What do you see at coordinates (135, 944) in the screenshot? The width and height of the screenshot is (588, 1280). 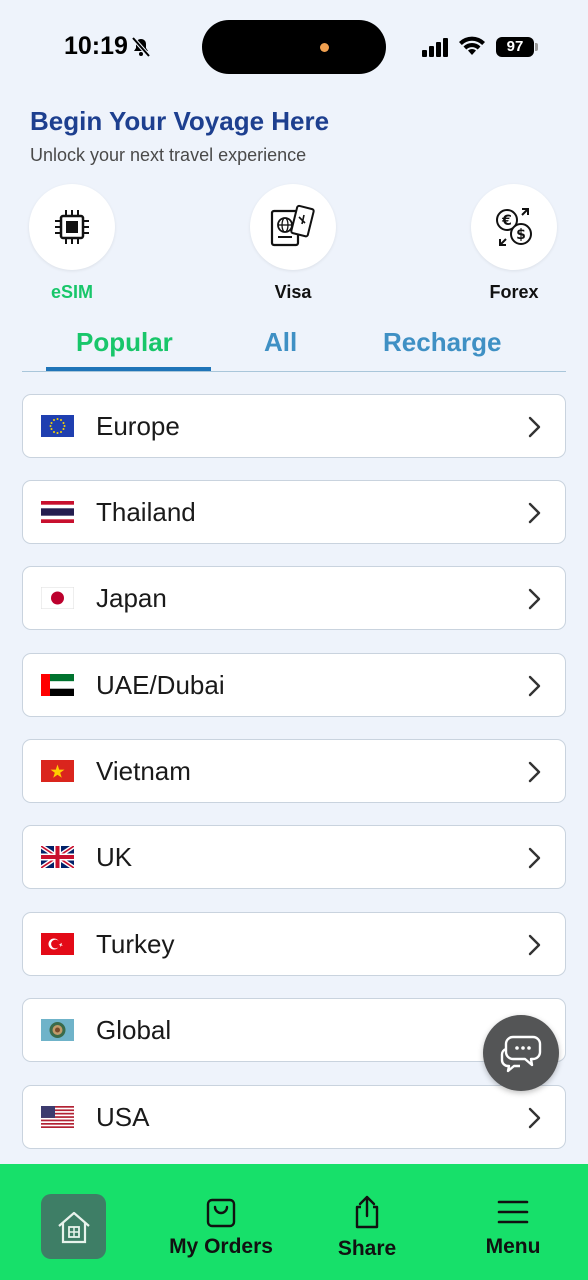 I see `country-name: Turkey` at bounding box center [135, 944].